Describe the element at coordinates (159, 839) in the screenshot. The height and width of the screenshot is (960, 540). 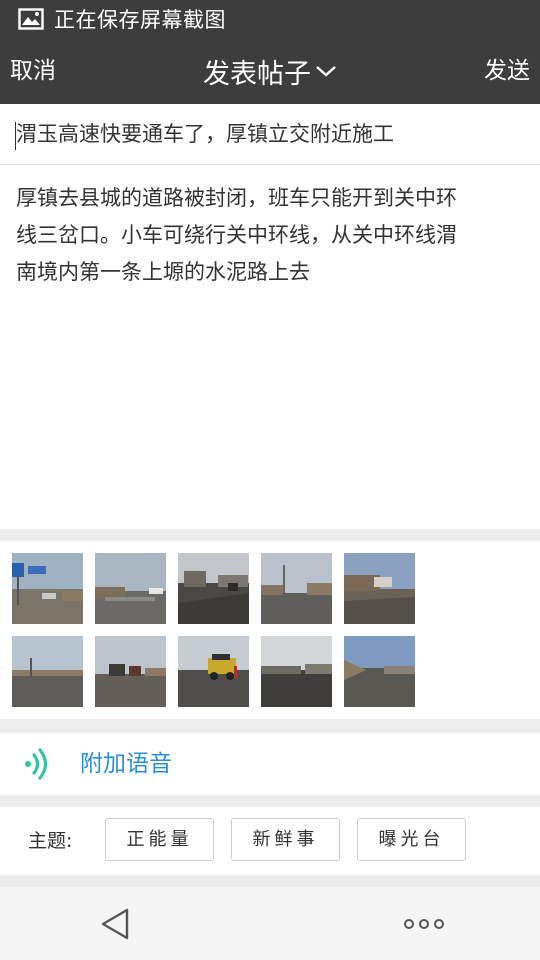
I see `topic-positive-energy-button: 正能量` at that location.